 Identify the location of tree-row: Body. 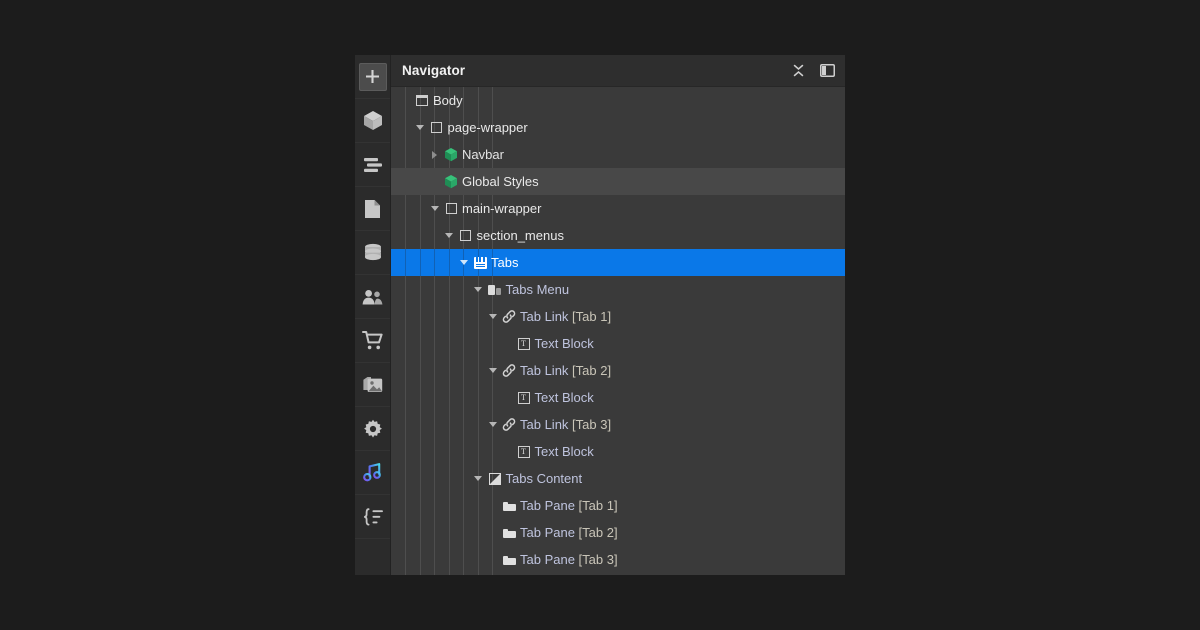
(618, 100).